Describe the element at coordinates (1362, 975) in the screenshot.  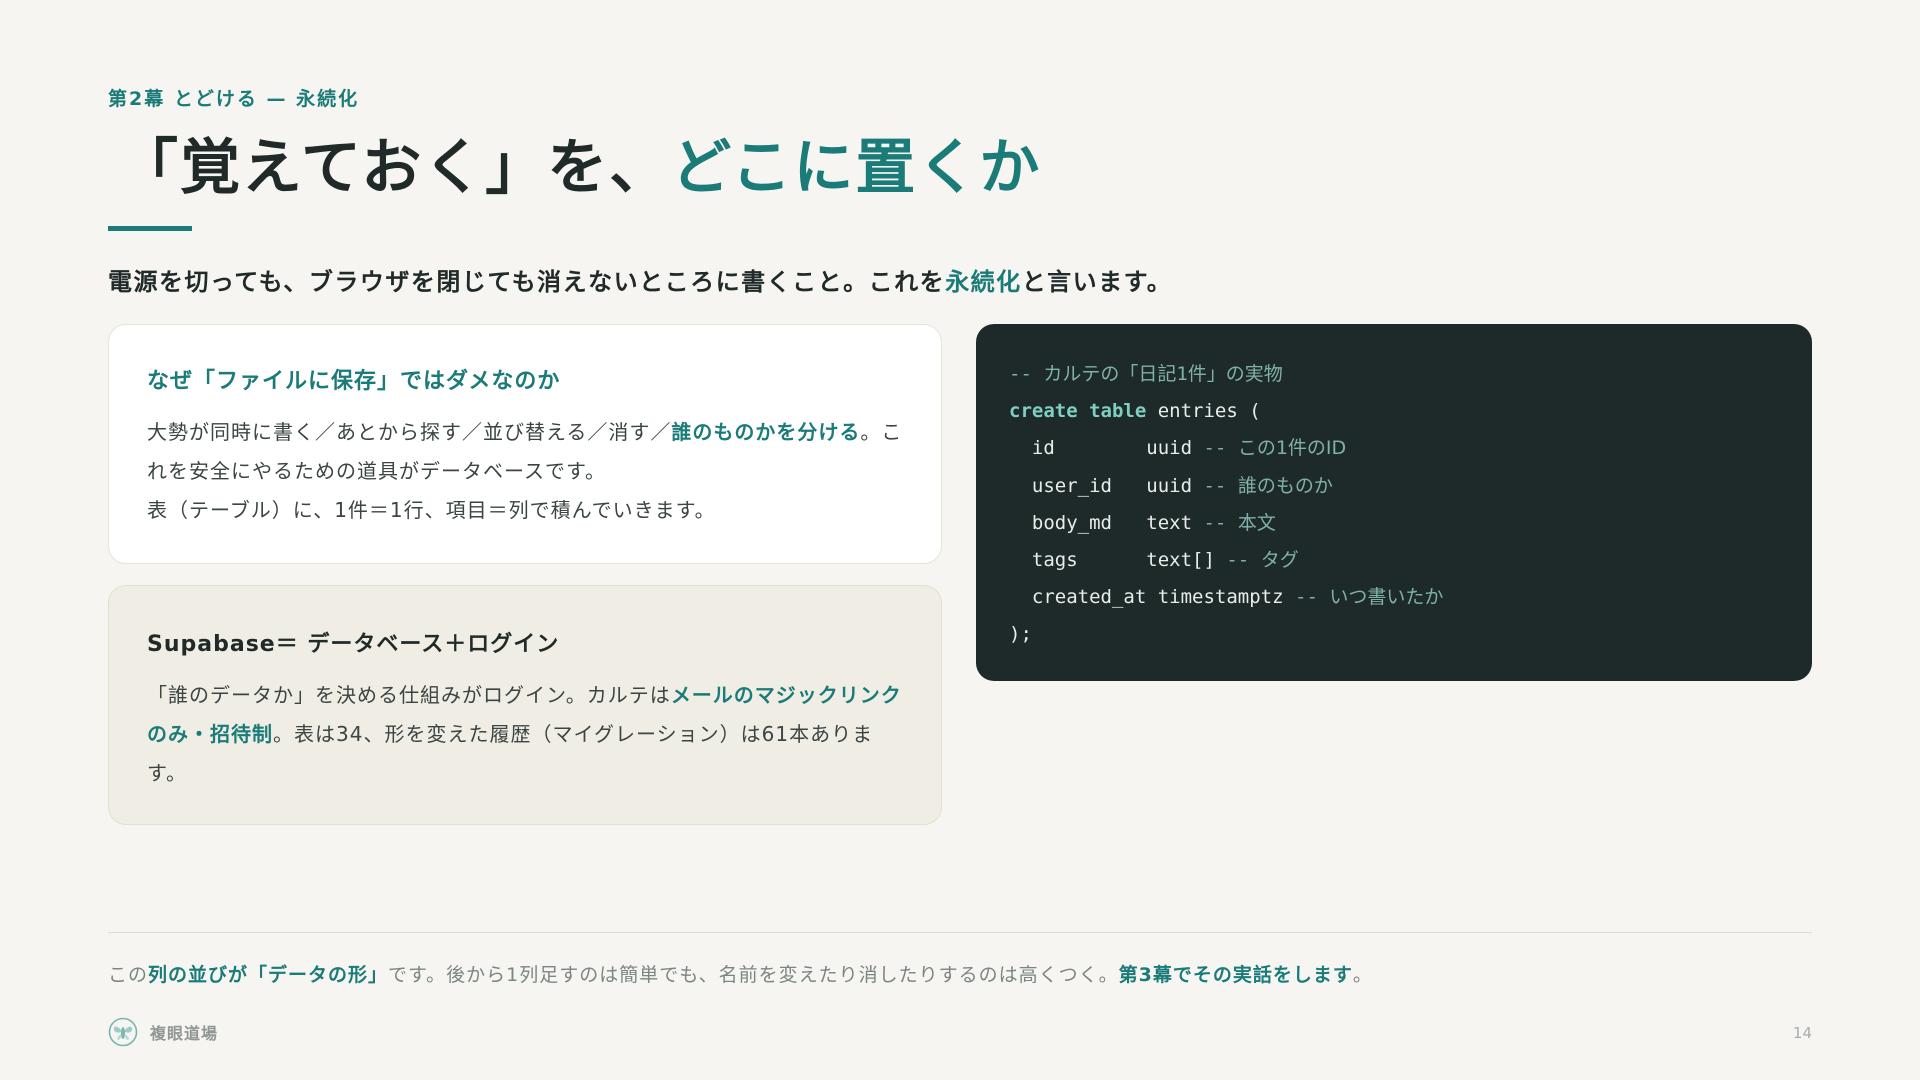
I see `footnote-end: 。` at that location.